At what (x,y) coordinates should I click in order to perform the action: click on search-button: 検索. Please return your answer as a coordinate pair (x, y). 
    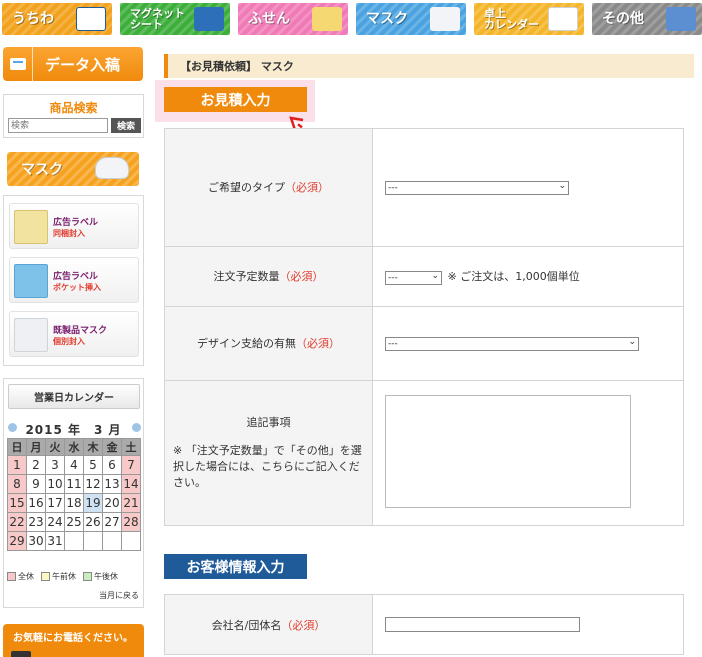
    Looking at the image, I should click on (126, 125).